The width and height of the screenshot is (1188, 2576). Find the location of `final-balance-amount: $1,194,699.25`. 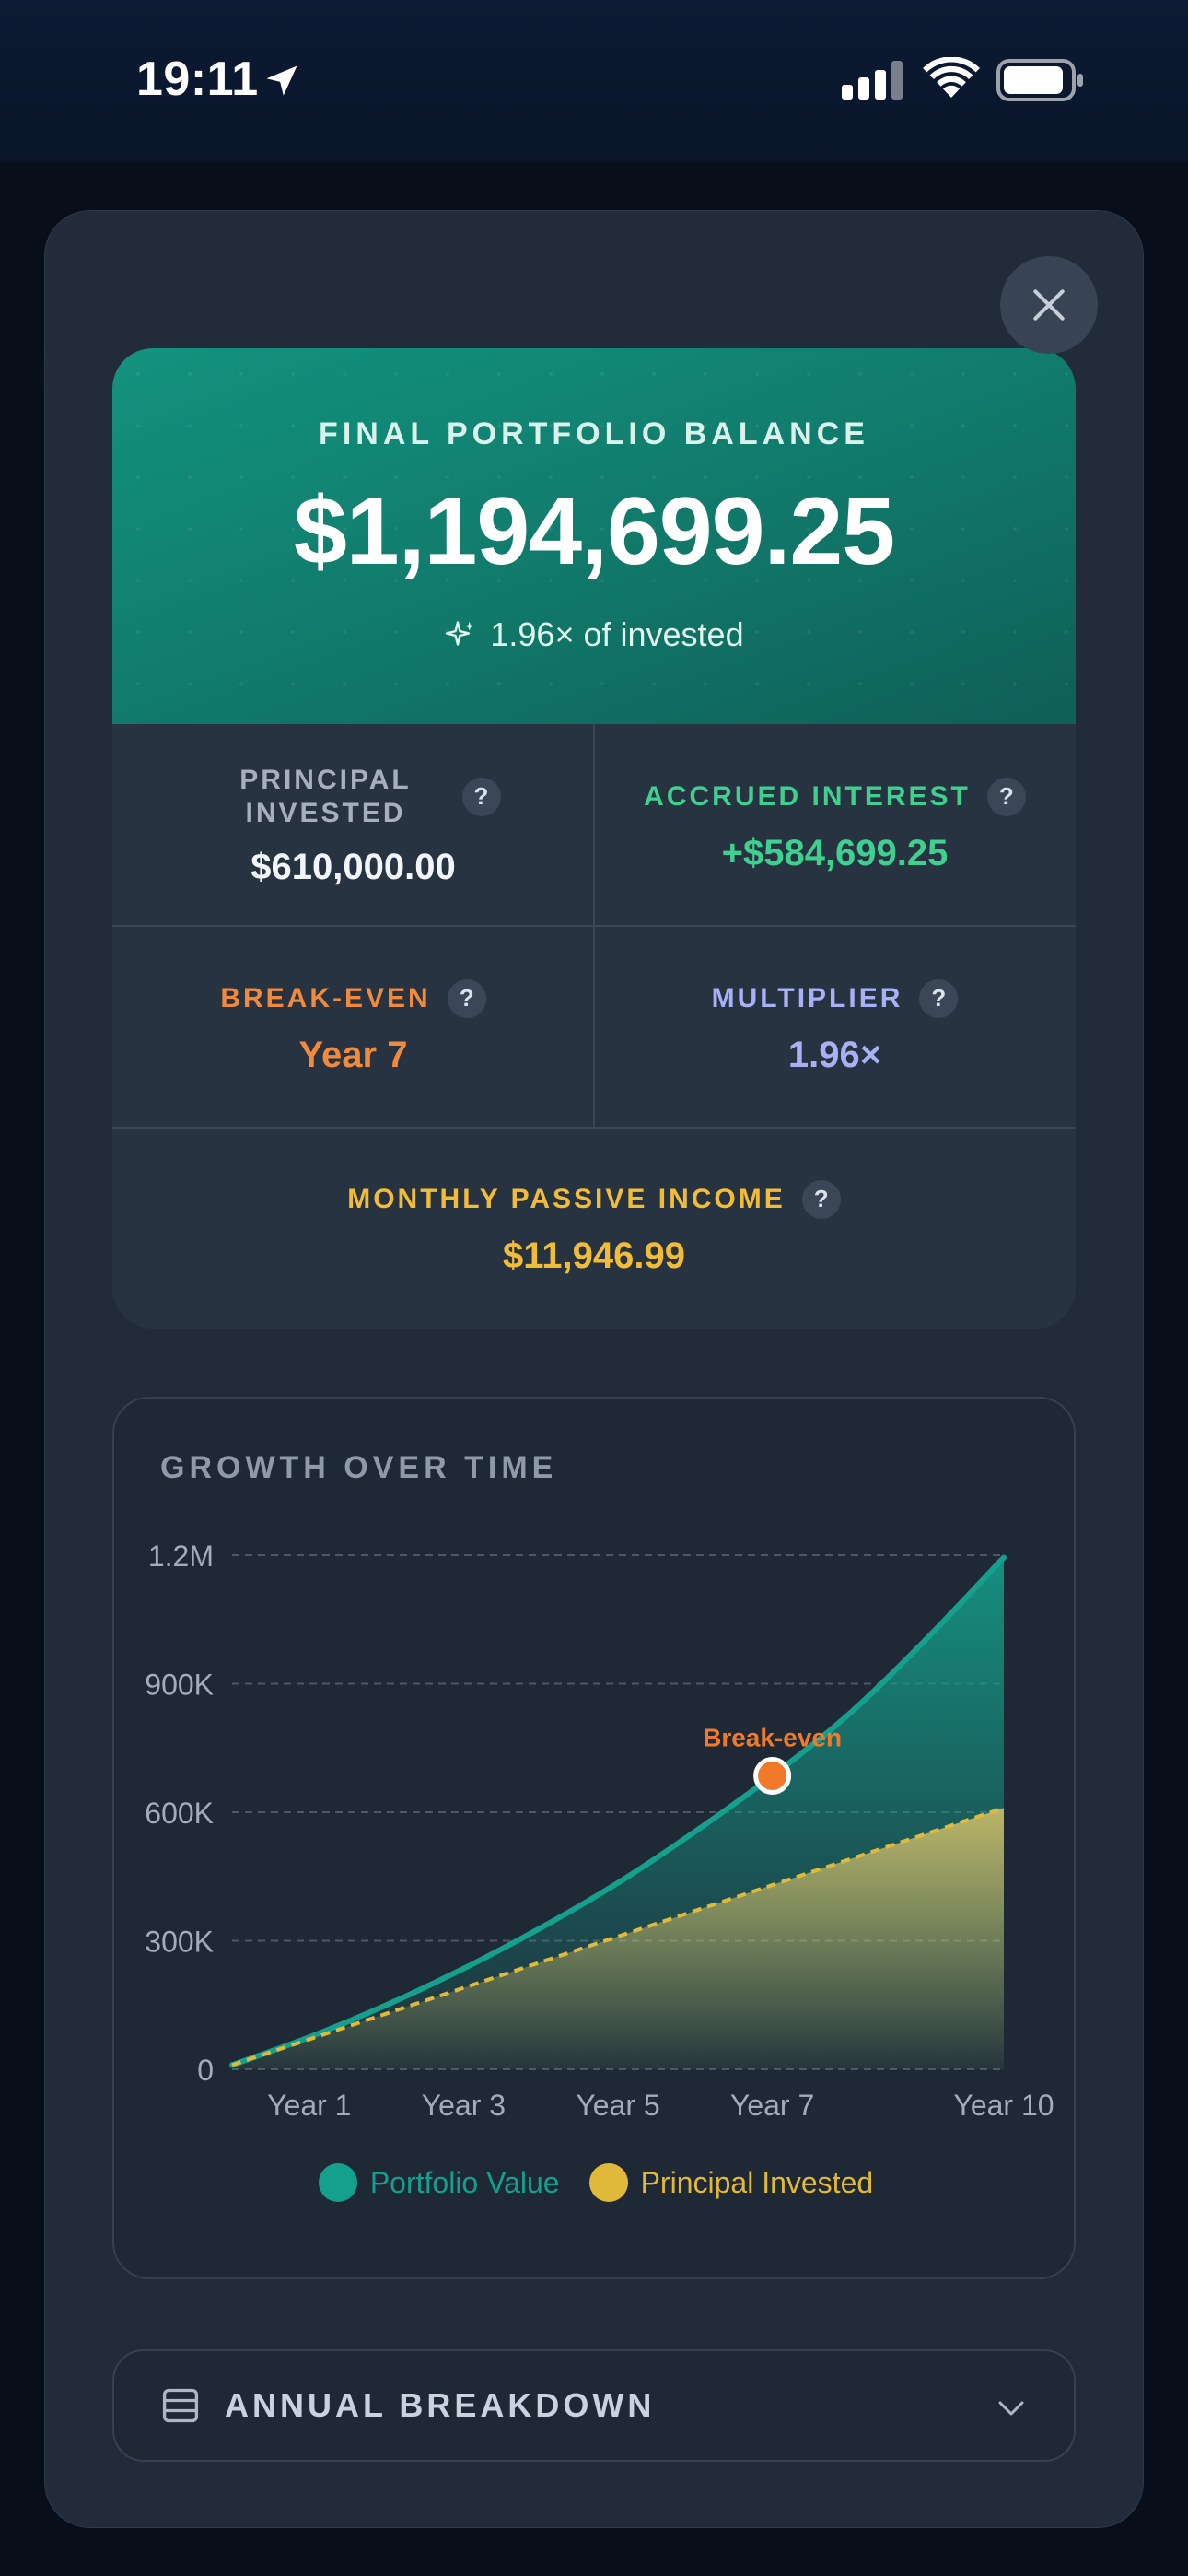

final-balance-amount: $1,194,699.25 is located at coordinates (594, 531).